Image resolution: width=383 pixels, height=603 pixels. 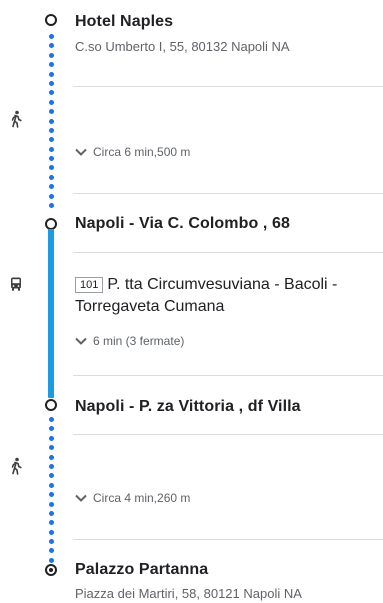 I want to click on walk2-details-toggle: Circa 4 min,260 m, so click(x=132, y=498).